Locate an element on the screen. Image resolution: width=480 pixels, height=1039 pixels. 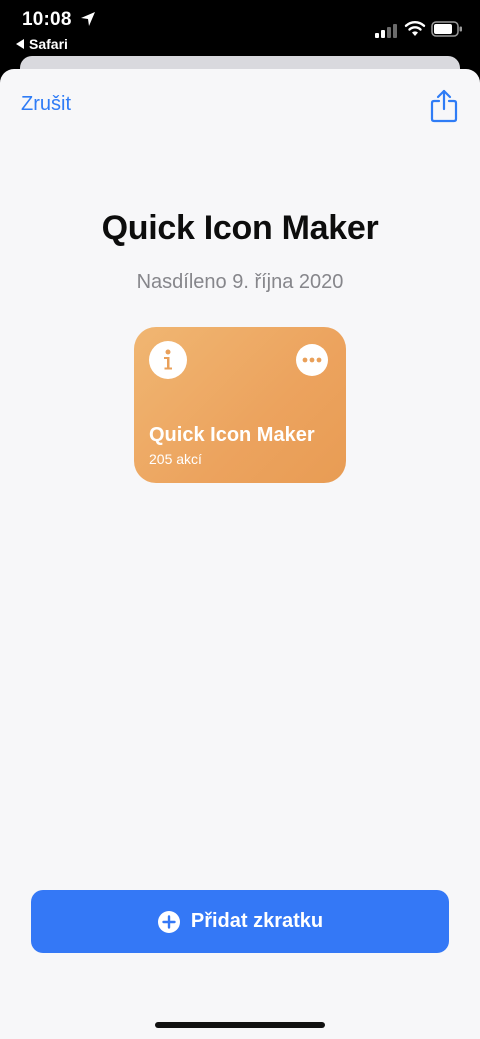
info-button is located at coordinates (168, 360).